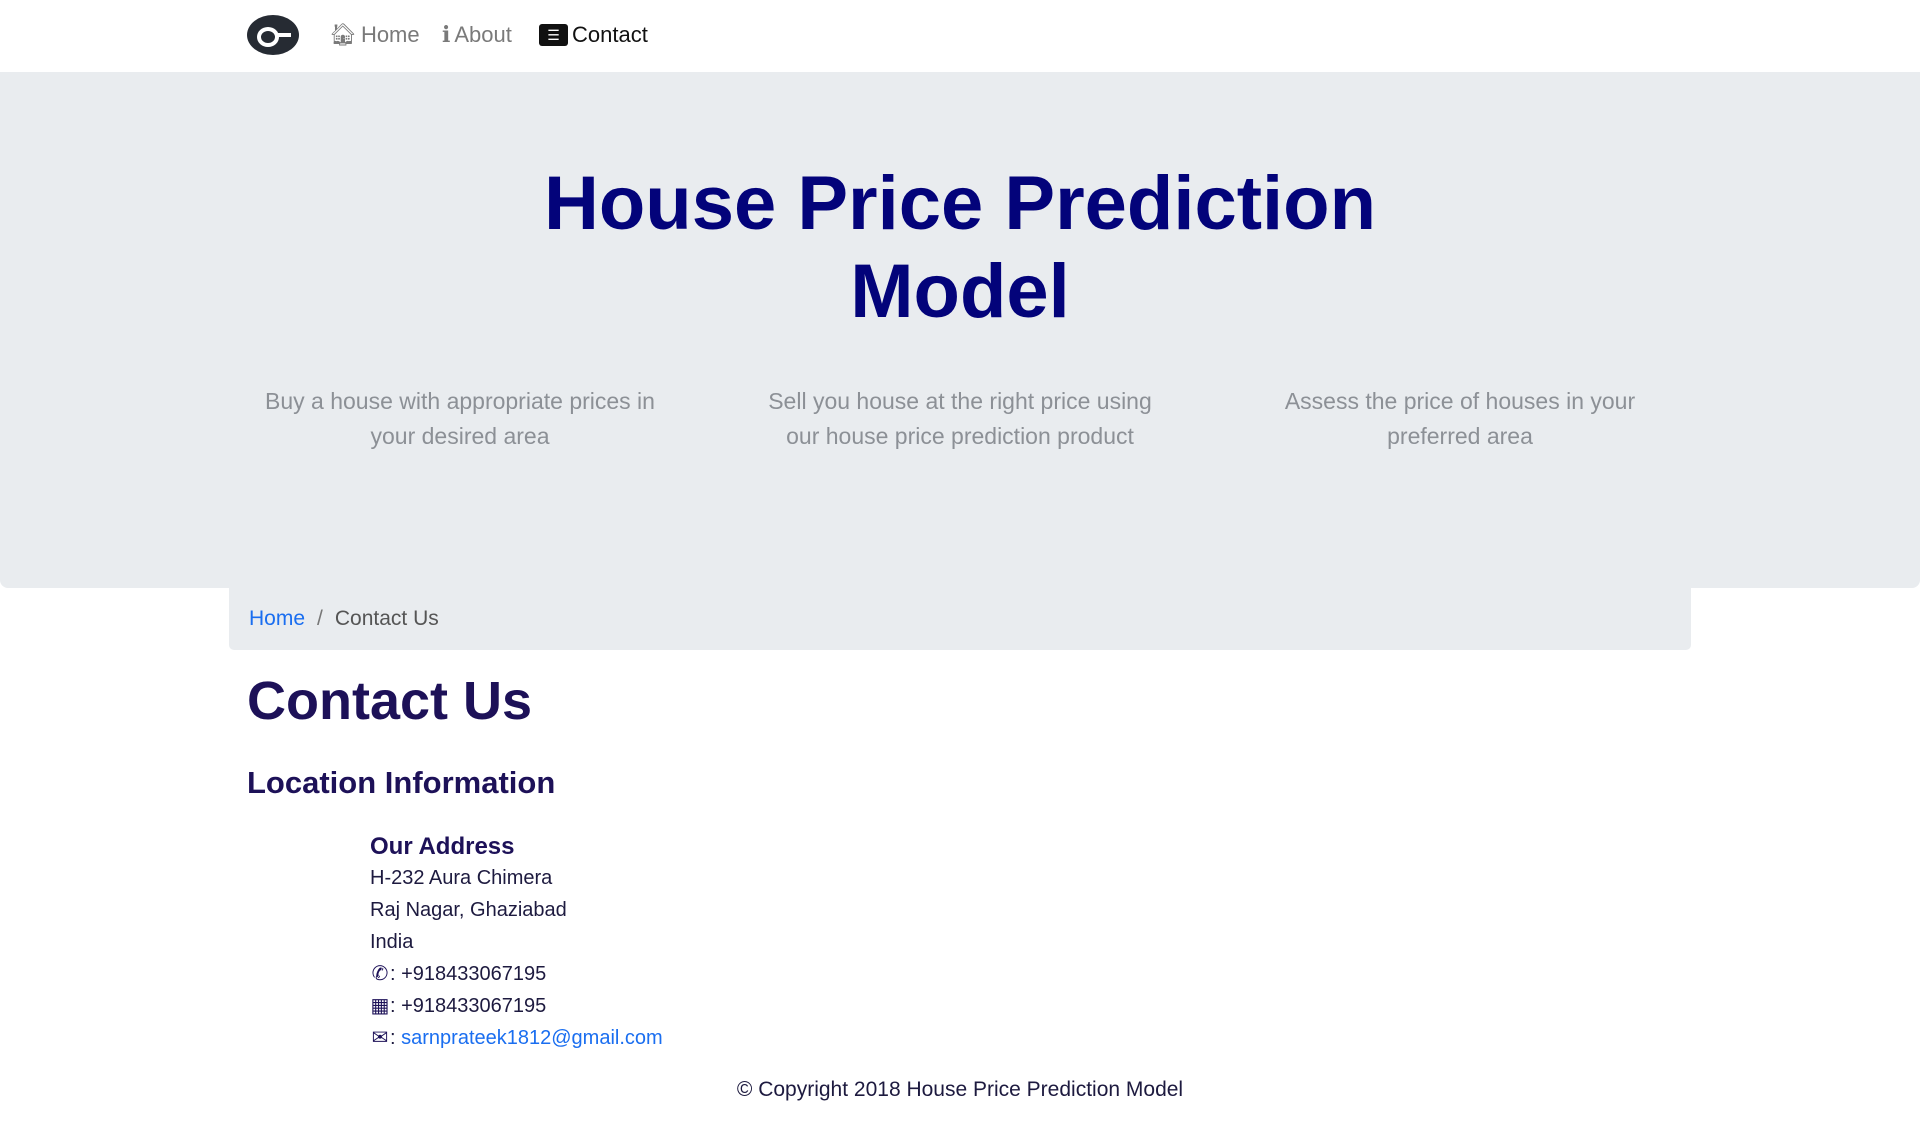  I want to click on fax-row: ▦: +918433067195, so click(516, 1006).